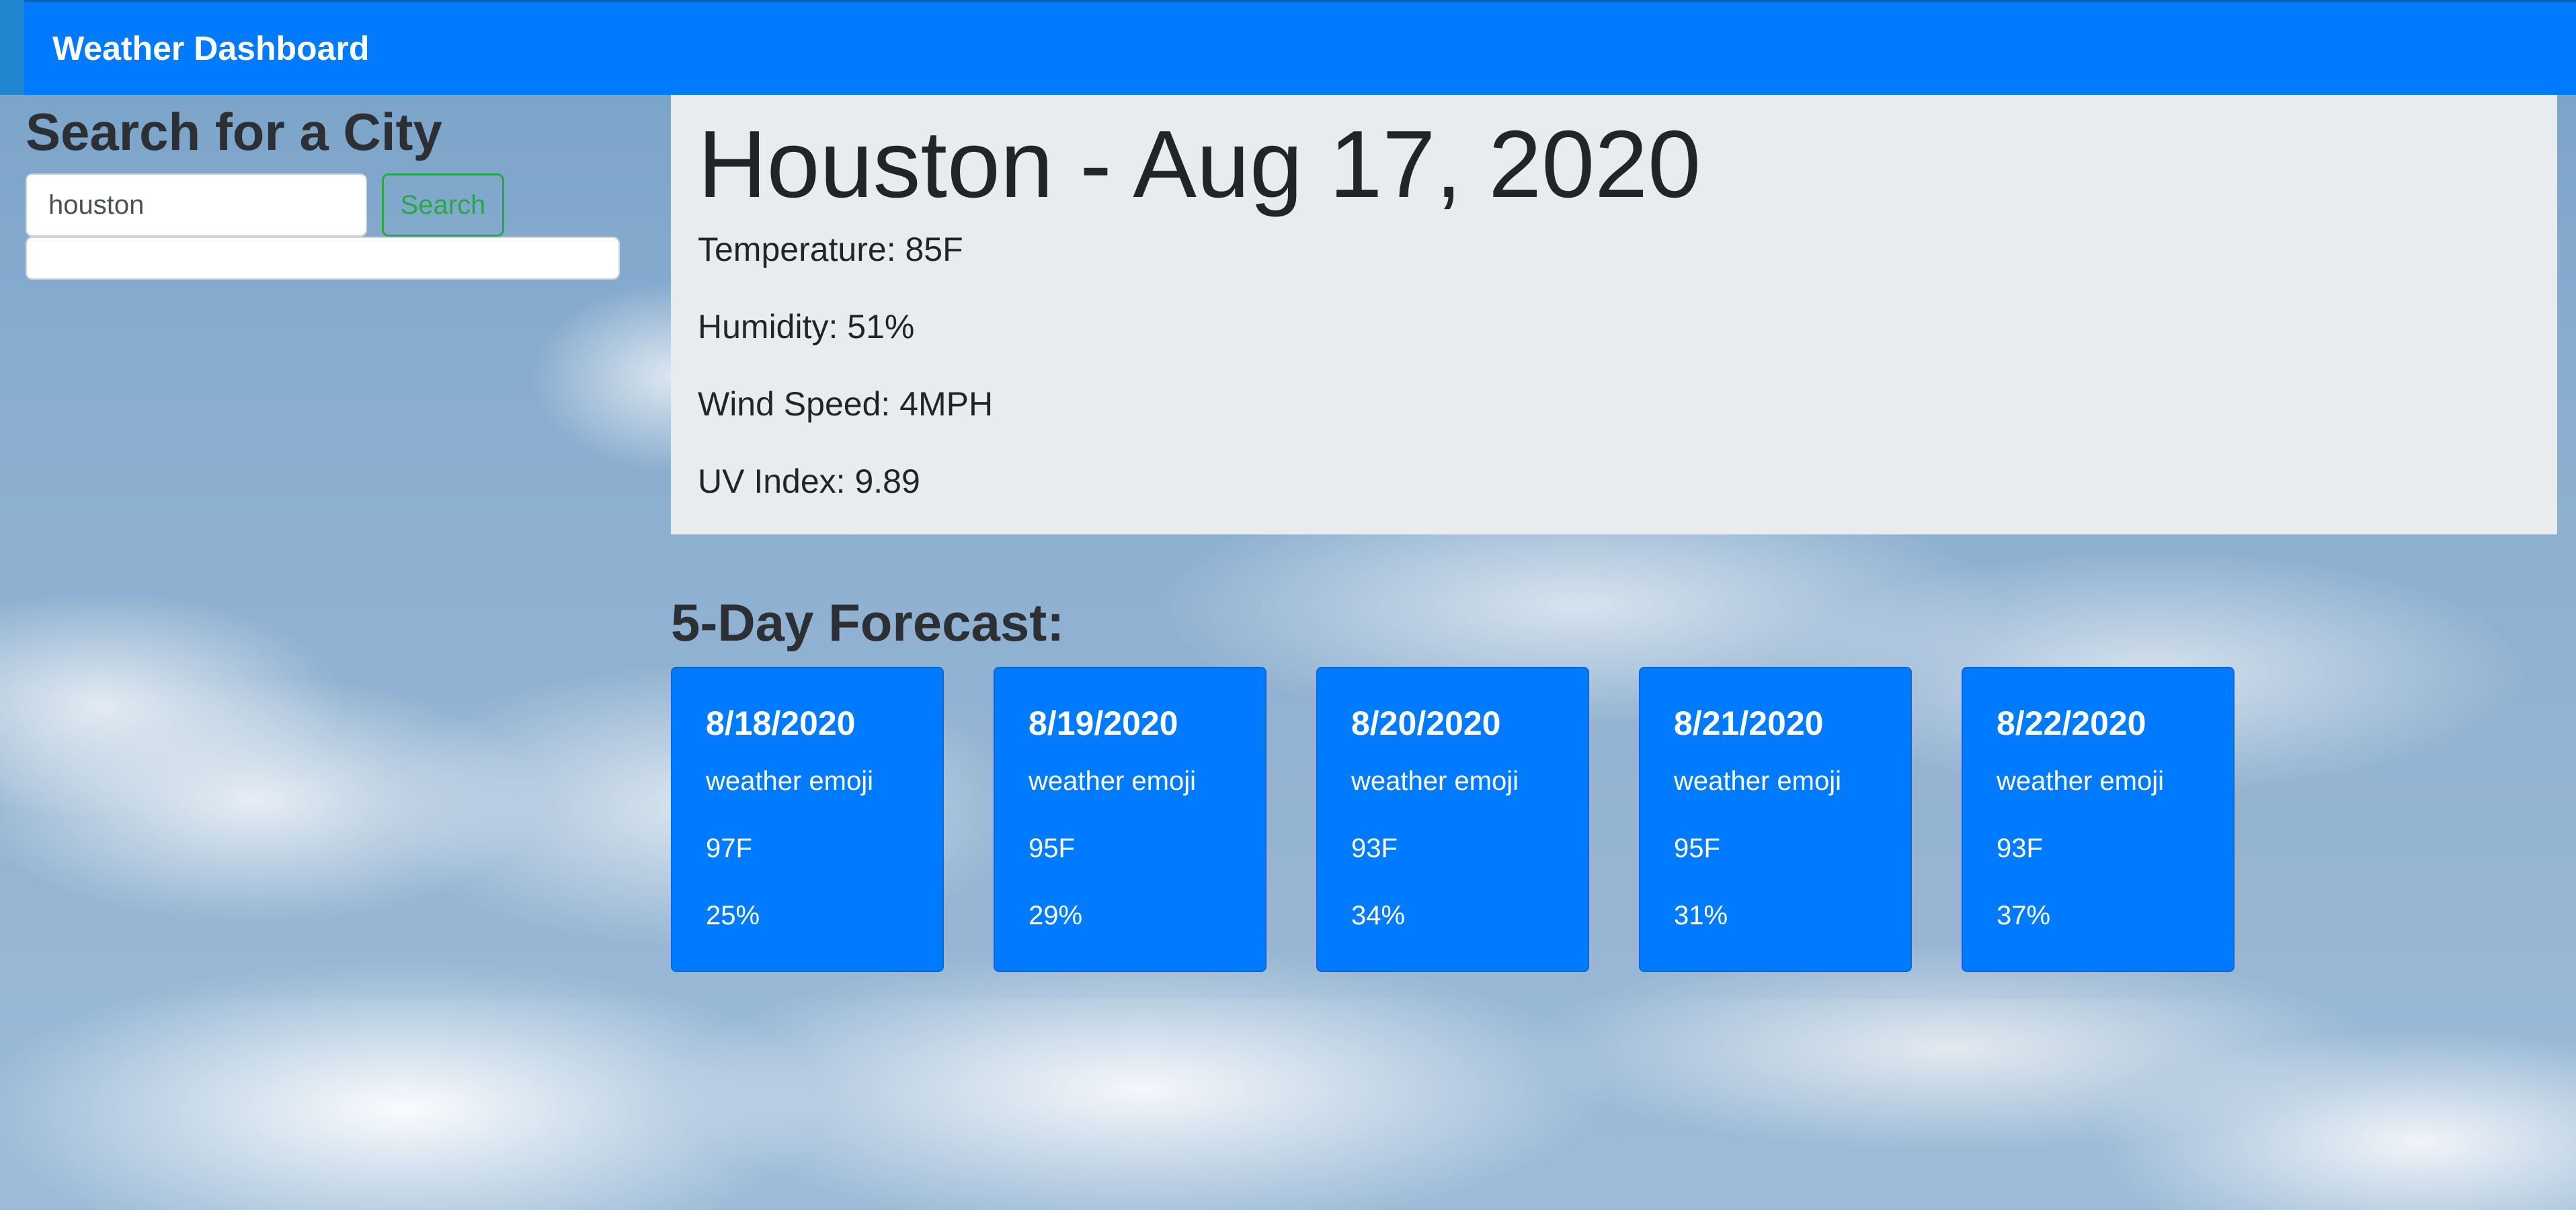  What do you see at coordinates (868, 622) in the screenshot?
I see `forecast-heading: 5-Day Forecast:` at bounding box center [868, 622].